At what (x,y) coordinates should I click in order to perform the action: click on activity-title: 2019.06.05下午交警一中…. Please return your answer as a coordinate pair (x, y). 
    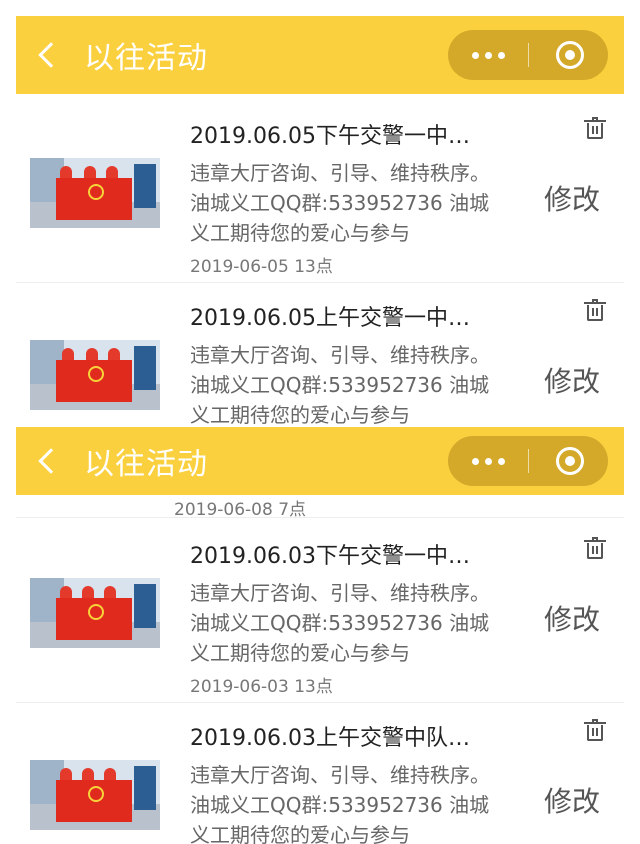
    Looking at the image, I should click on (330, 136).